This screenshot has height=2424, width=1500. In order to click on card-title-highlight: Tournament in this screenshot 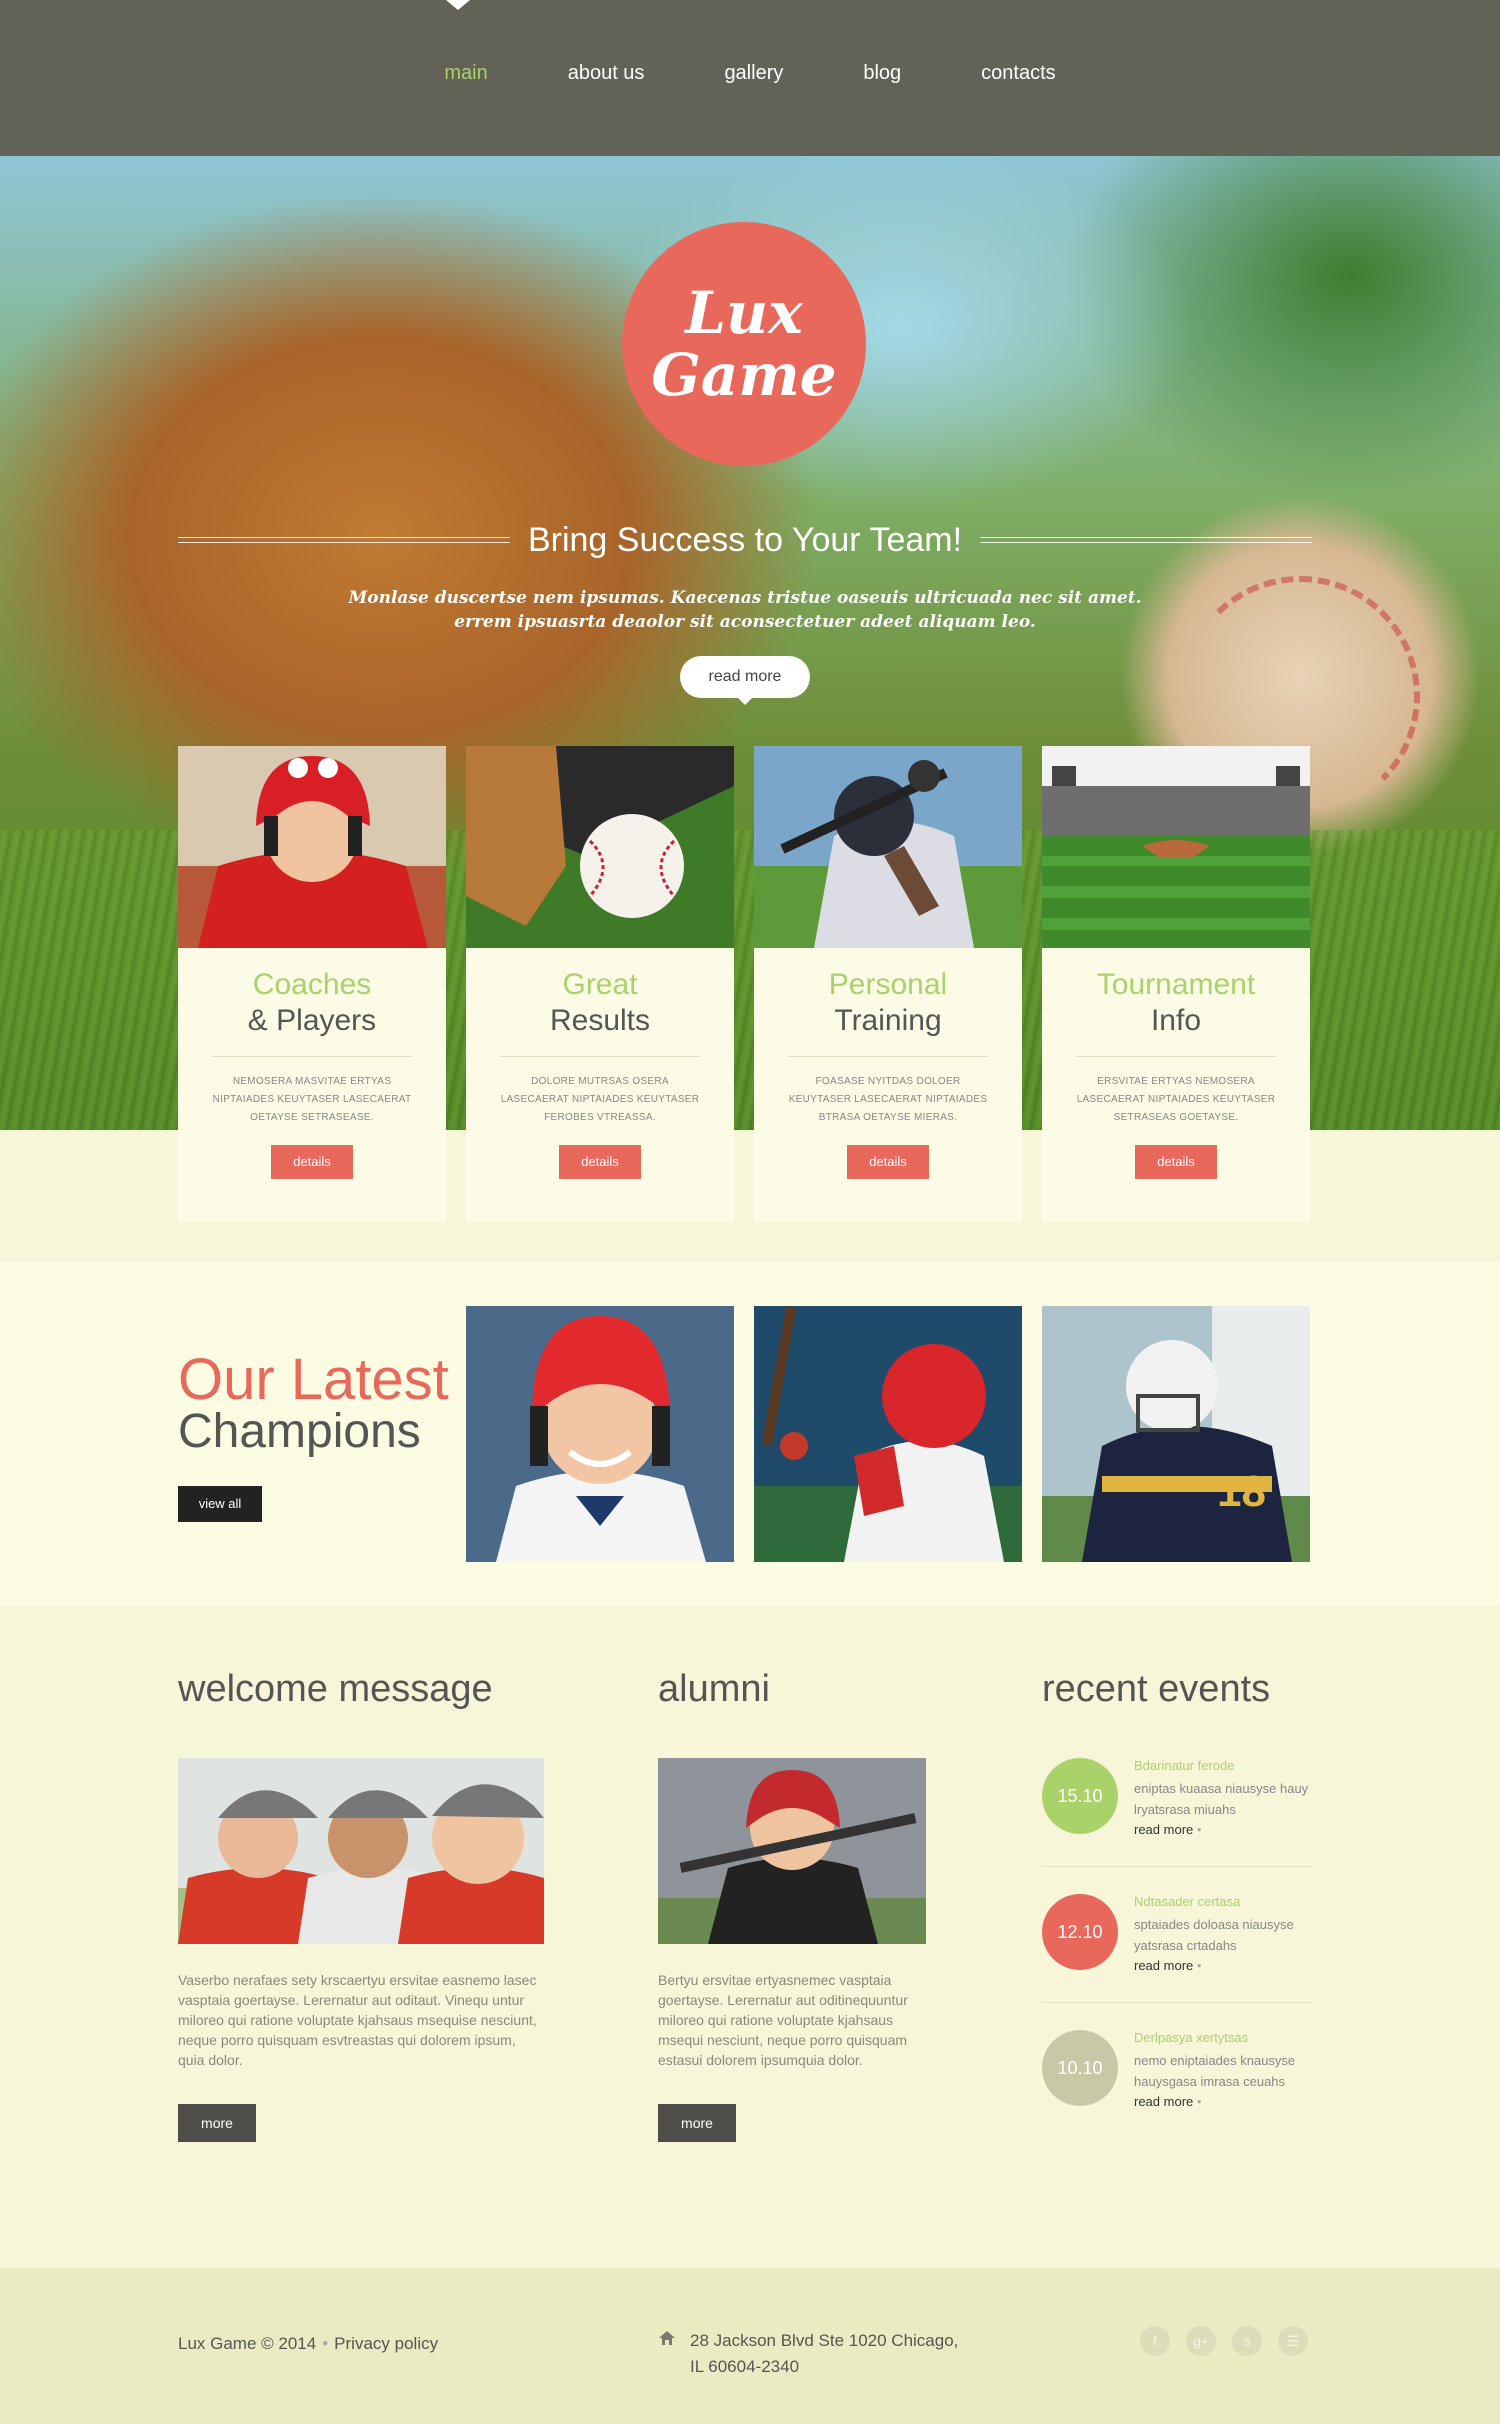, I will do `click(1176, 984)`.